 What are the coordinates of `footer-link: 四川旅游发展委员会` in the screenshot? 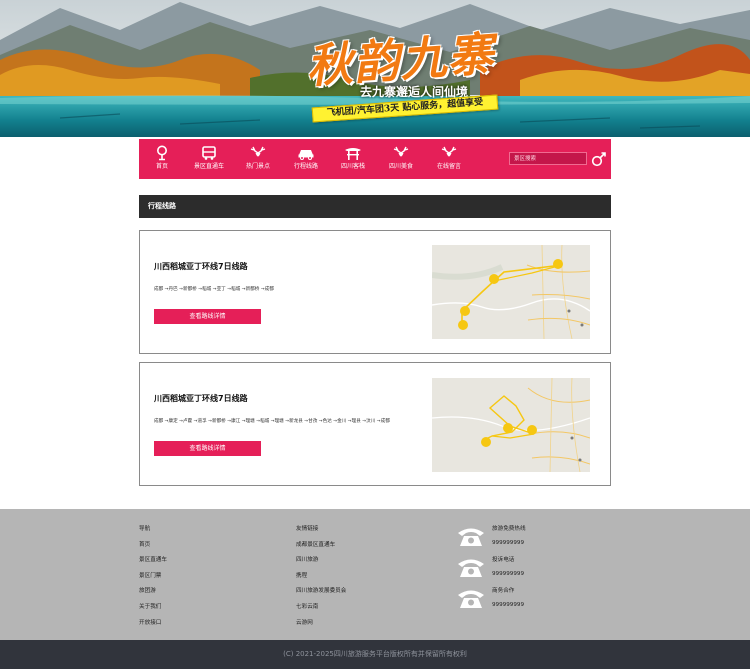 It's located at (321, 595).